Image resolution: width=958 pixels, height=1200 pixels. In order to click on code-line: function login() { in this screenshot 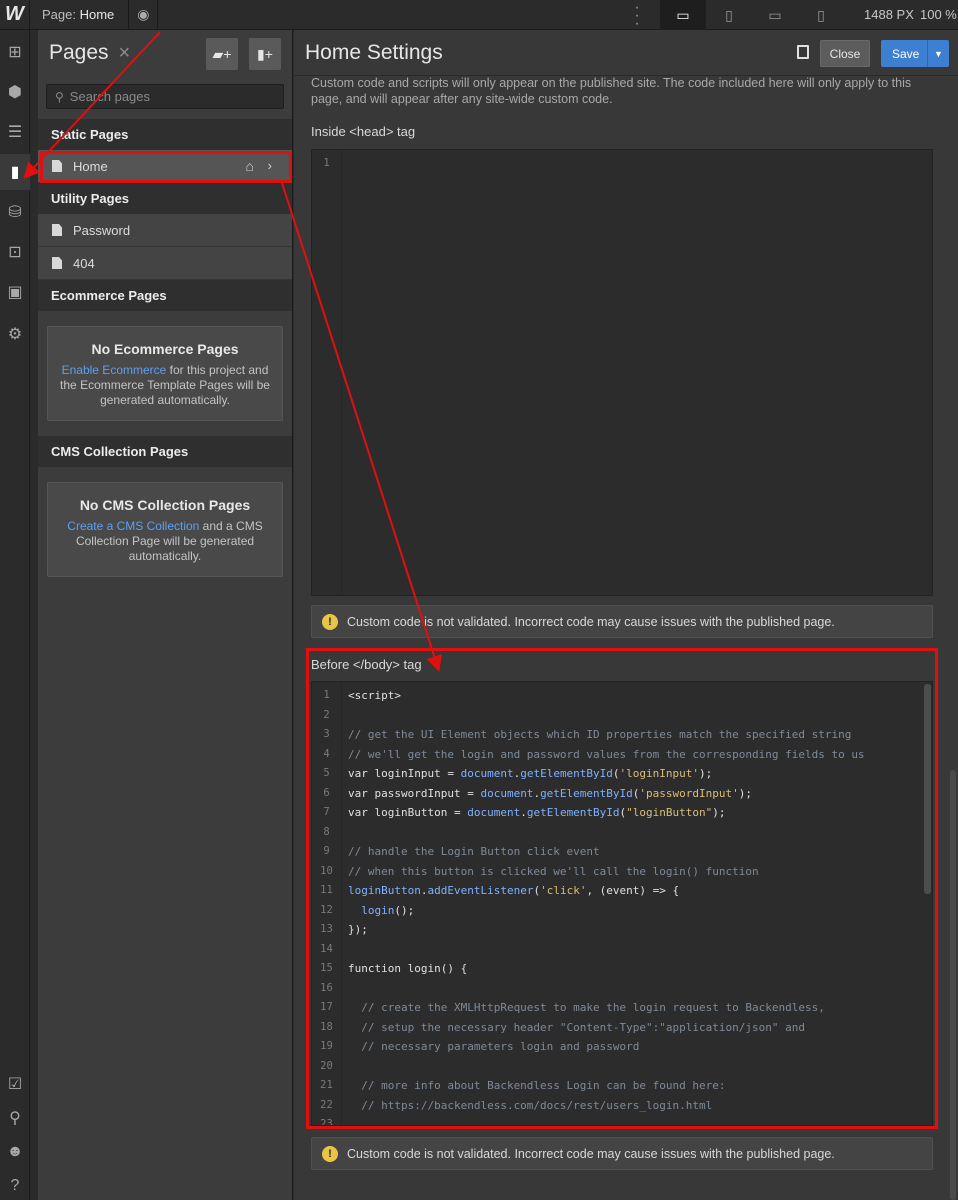, I will do `click(408, 968)`.